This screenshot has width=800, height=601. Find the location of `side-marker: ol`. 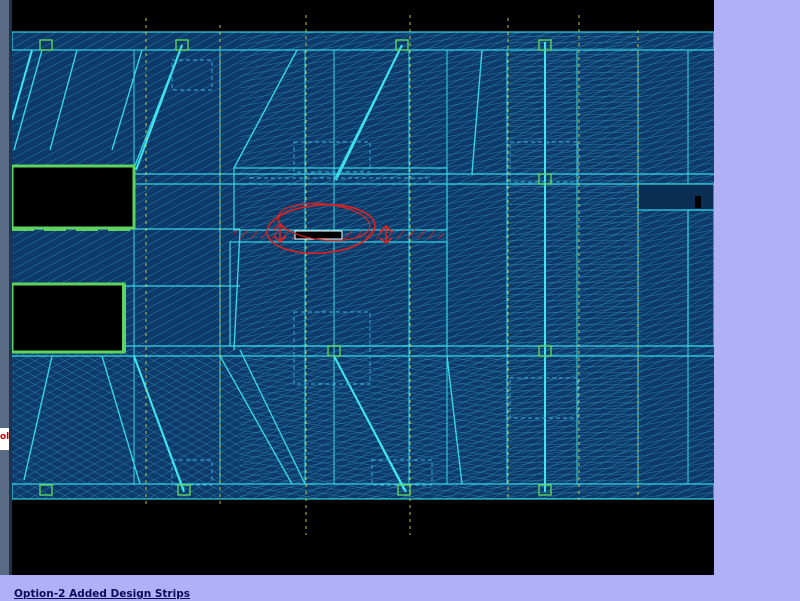

side-marker: ol is located at coordinates (4, 439).